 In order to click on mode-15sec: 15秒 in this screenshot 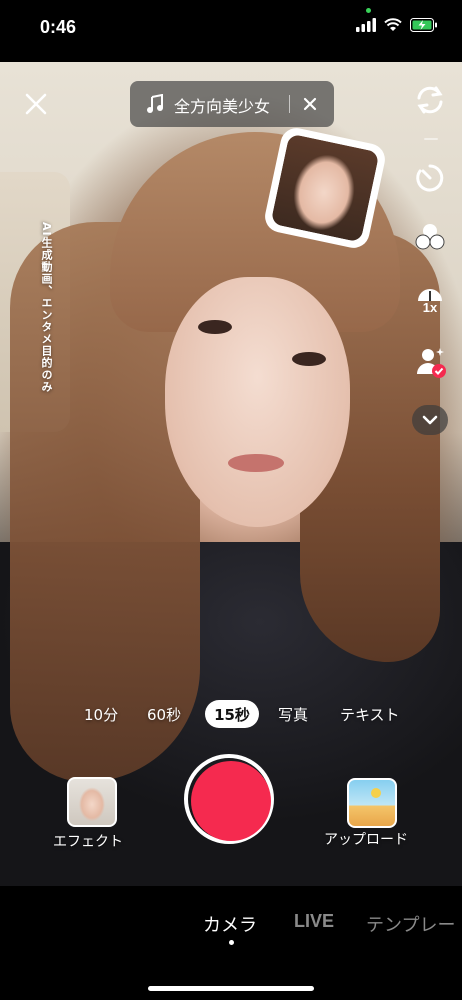, I will do `click(232, 714)`.